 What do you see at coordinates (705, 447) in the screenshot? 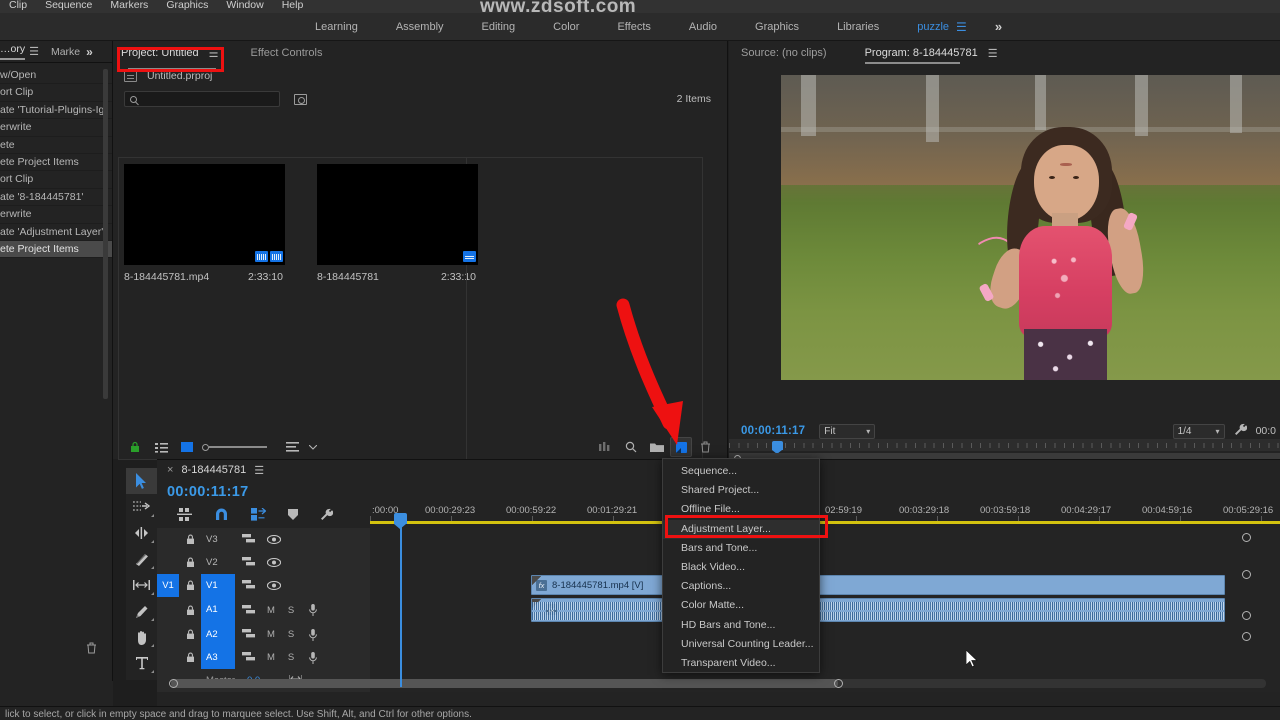
I see `clear-trash-icon` at bounding box center [705, 447].